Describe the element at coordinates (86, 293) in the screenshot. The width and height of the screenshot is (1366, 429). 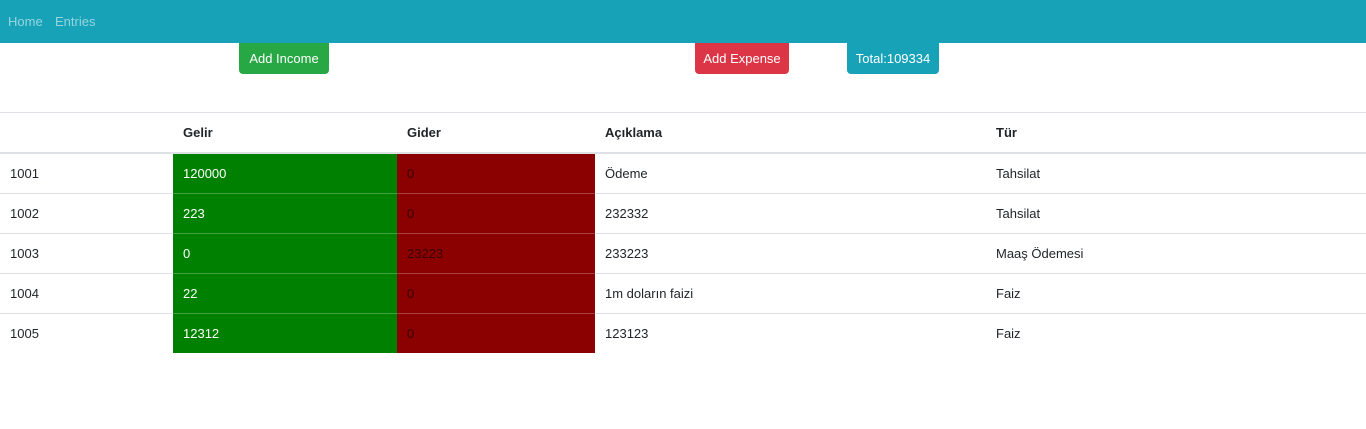
I see `cell-id: 1004` at that location.